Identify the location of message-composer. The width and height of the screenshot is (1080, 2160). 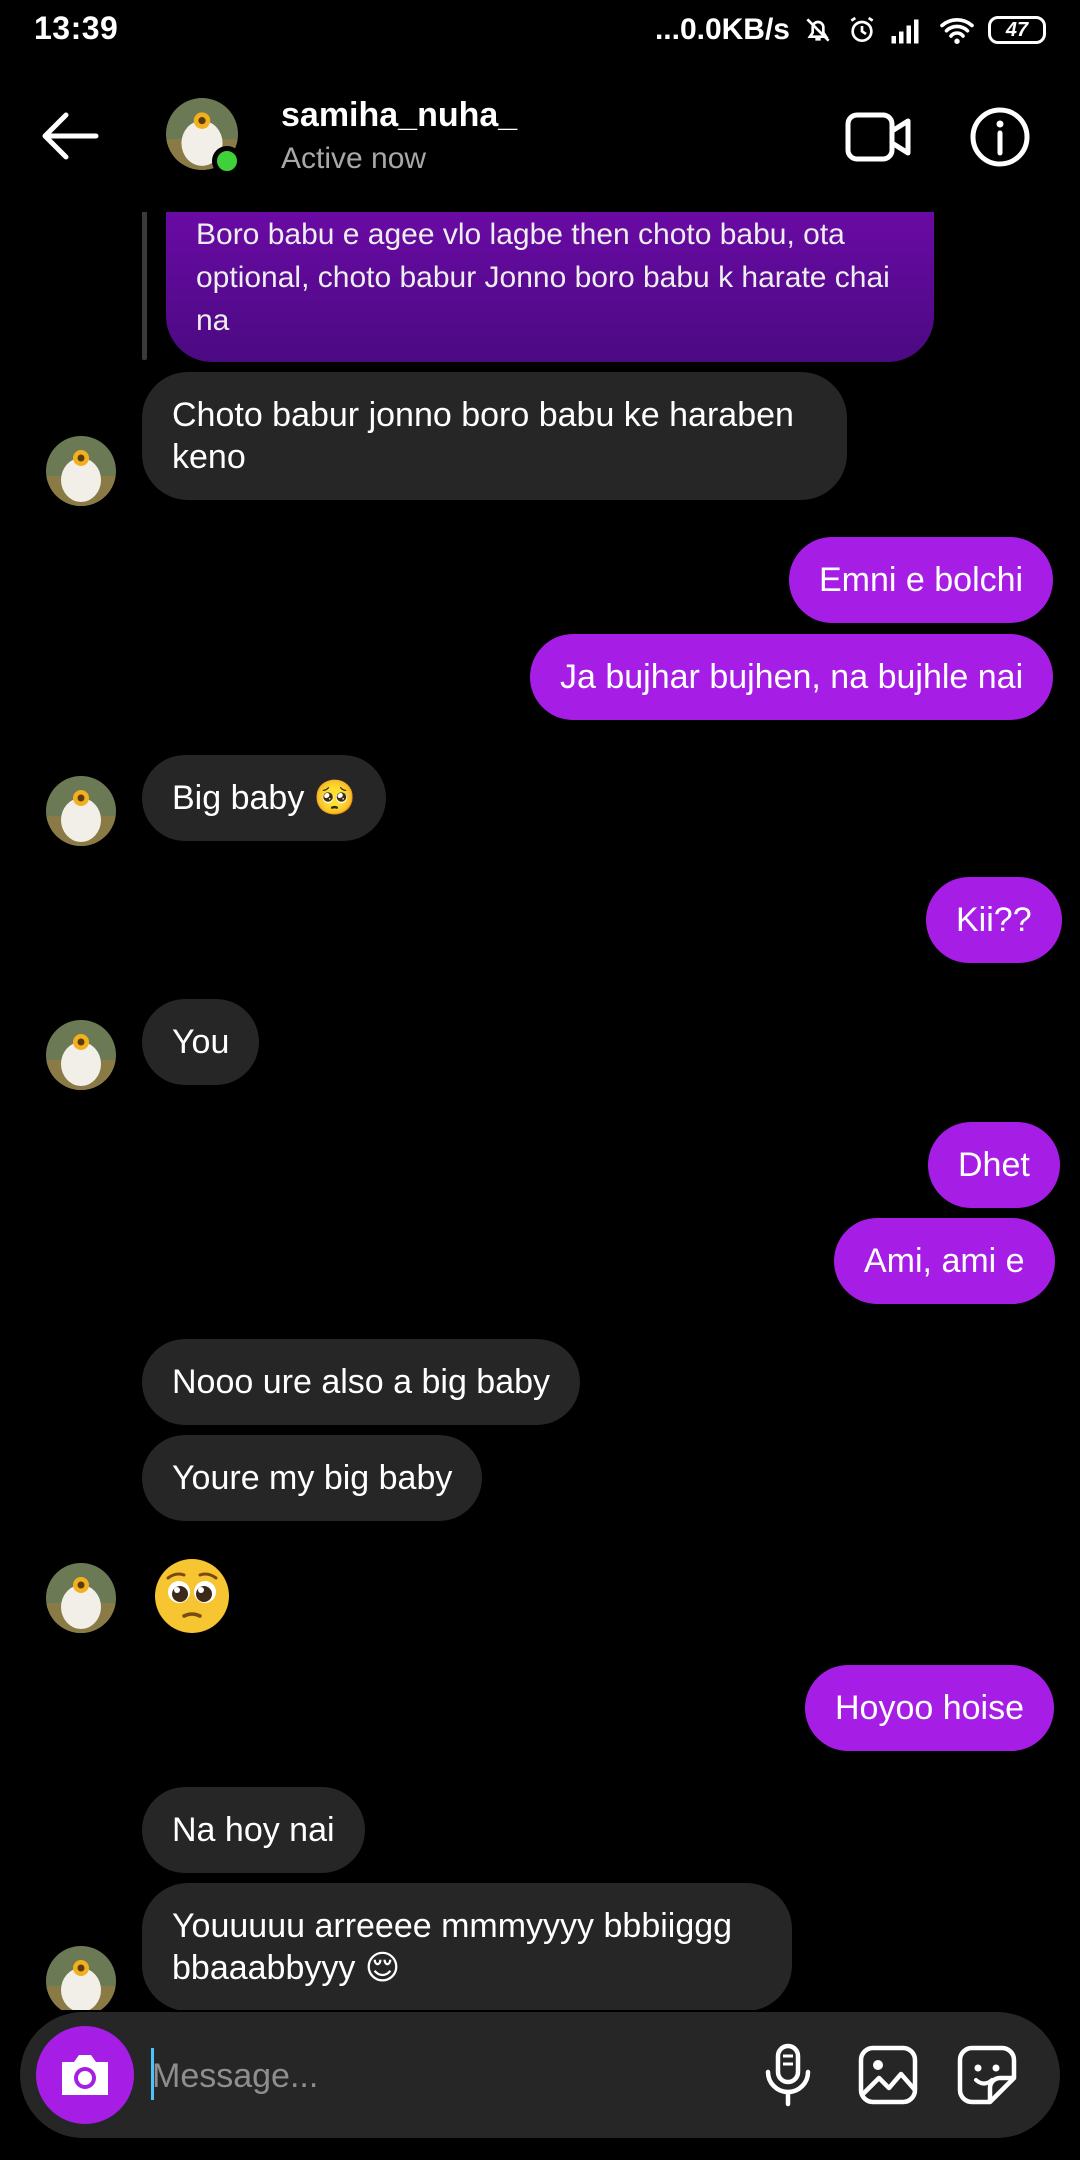
(540, 2075).